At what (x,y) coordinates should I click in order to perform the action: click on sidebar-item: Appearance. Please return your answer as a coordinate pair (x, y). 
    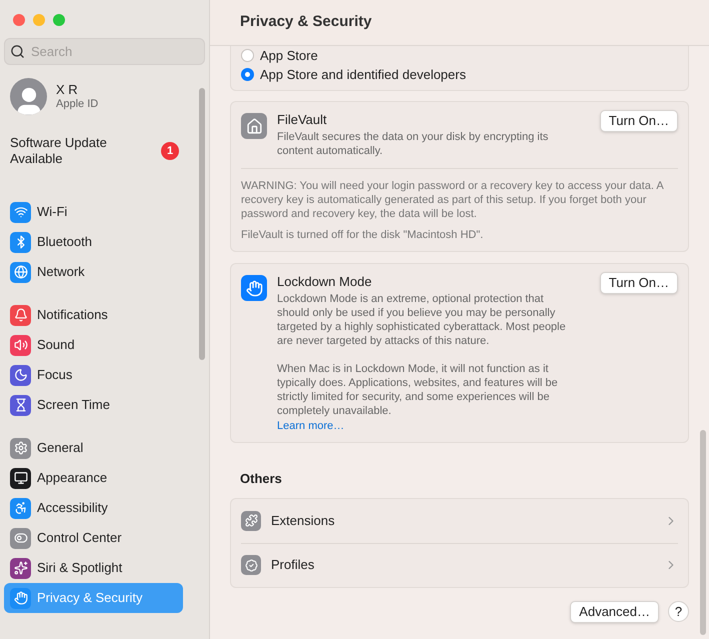
    Looking at the image, I should click on (93, 478).